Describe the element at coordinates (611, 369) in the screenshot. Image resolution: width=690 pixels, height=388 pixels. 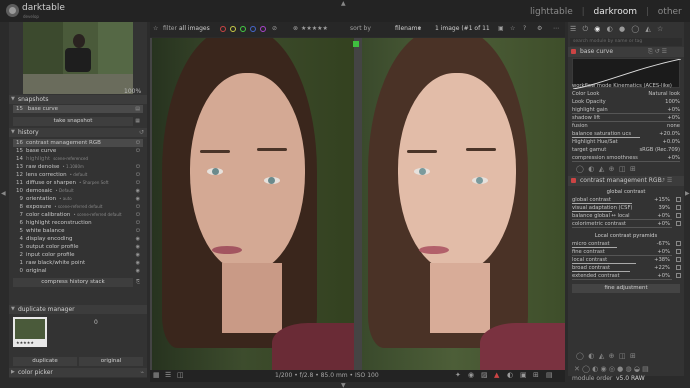
I see `bottom-module-icons: ✕ ◯ ◐ ◉ ◎ ● ◍ ◒ ▤` at that location.